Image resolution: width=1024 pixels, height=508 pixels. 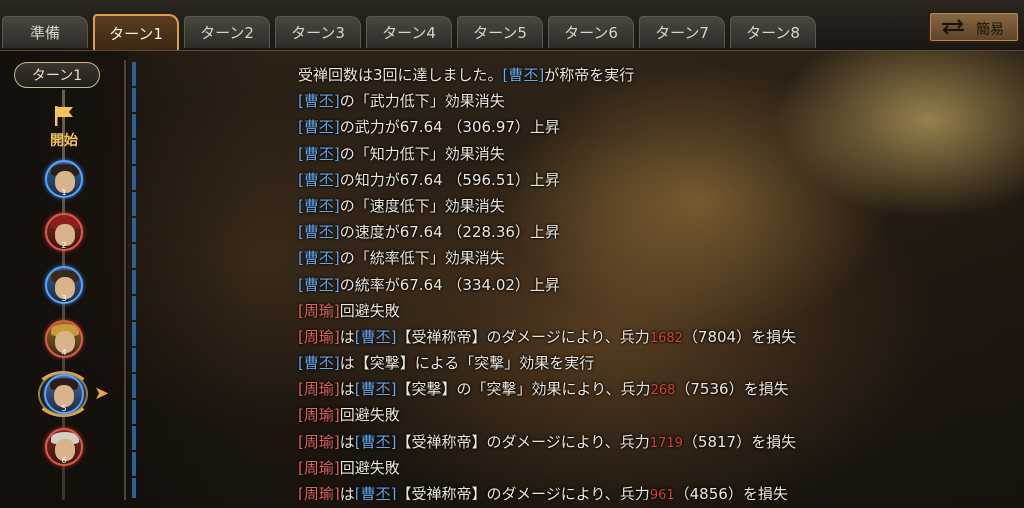 What do you see at coordinates (64, 339) in the screenshot?
I see `unit-avatar-4: 4` at bounding box center [64, 339].